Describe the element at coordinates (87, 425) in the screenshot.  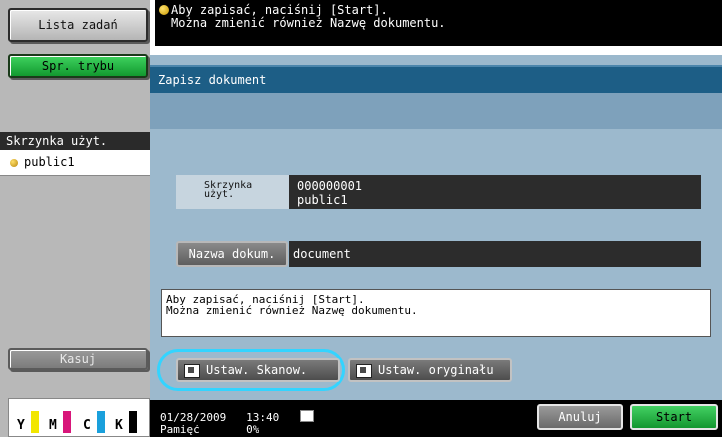
I see `toner-label: C` at that location.